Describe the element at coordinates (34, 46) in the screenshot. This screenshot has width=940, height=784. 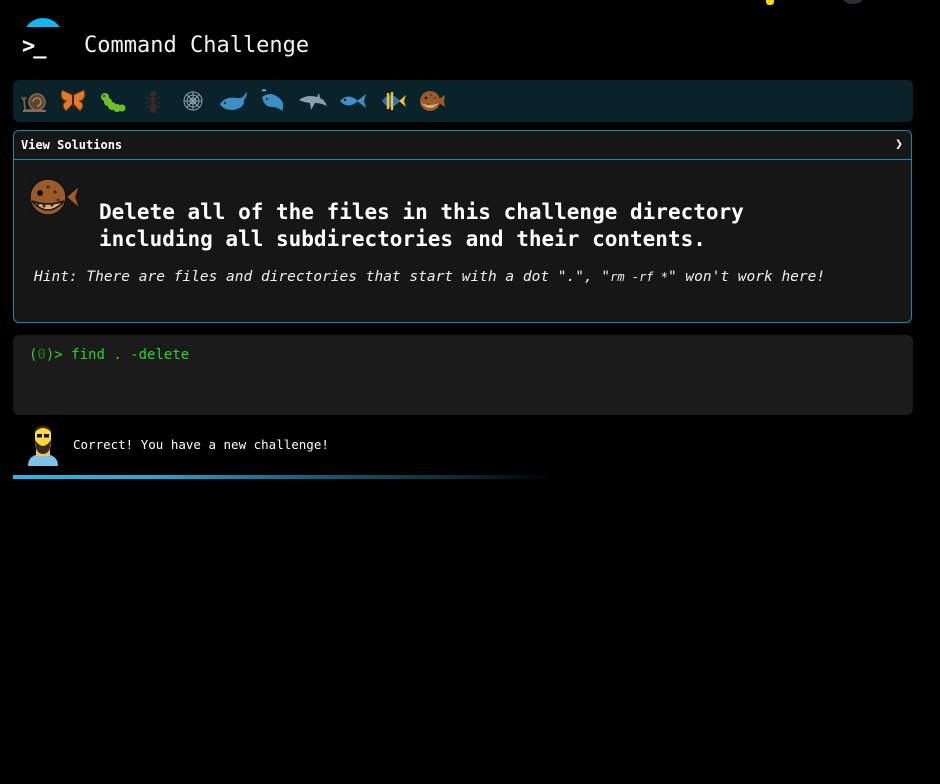
I see `terminal-prompt-icon: >_` at that location.